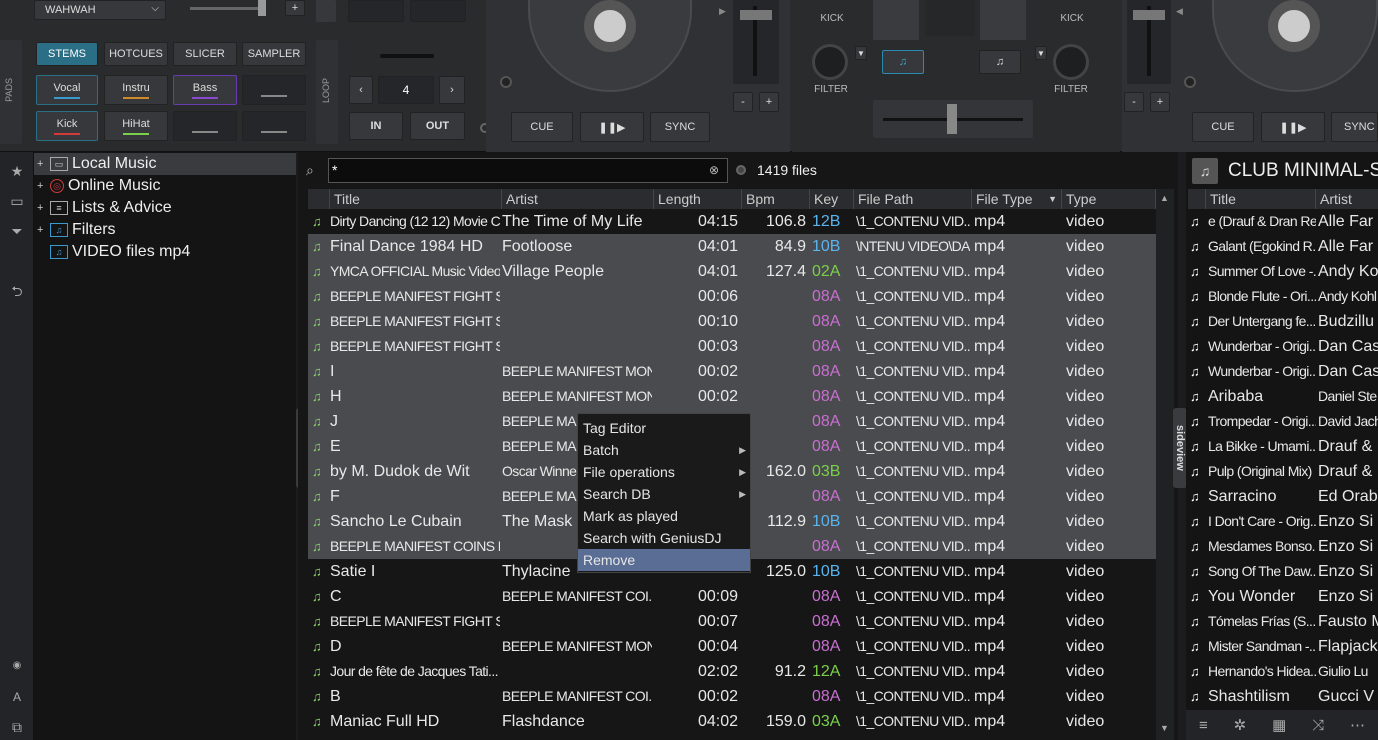 The width and height of the screenshot is (1378, 740). What do you see at coordinates (953, 119) in the screenshot?
I see `crossfader` at bounding box center [953, 119].